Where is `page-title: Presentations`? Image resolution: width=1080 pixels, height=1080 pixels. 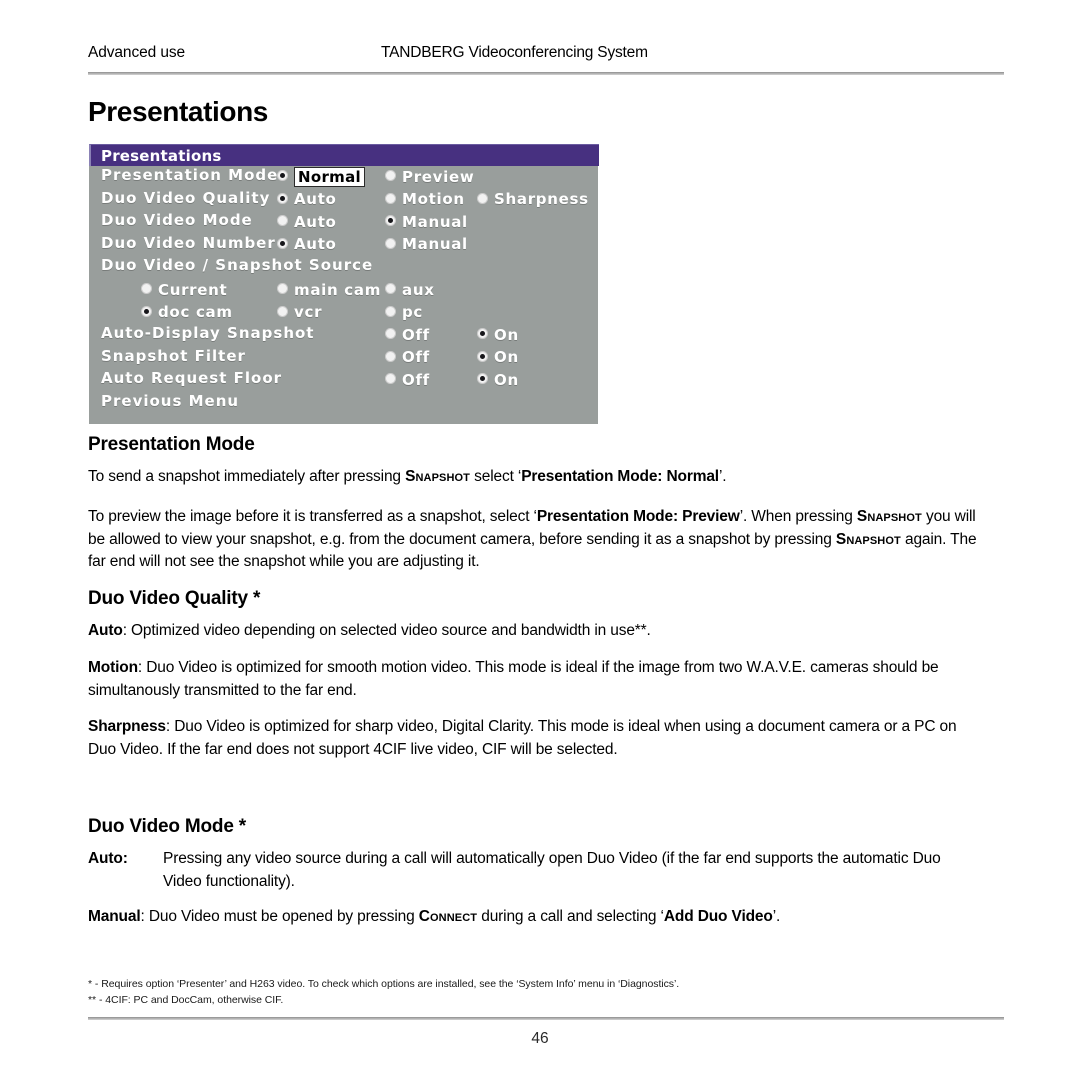 page-title: Presentations is located at coordinates (178, 111).